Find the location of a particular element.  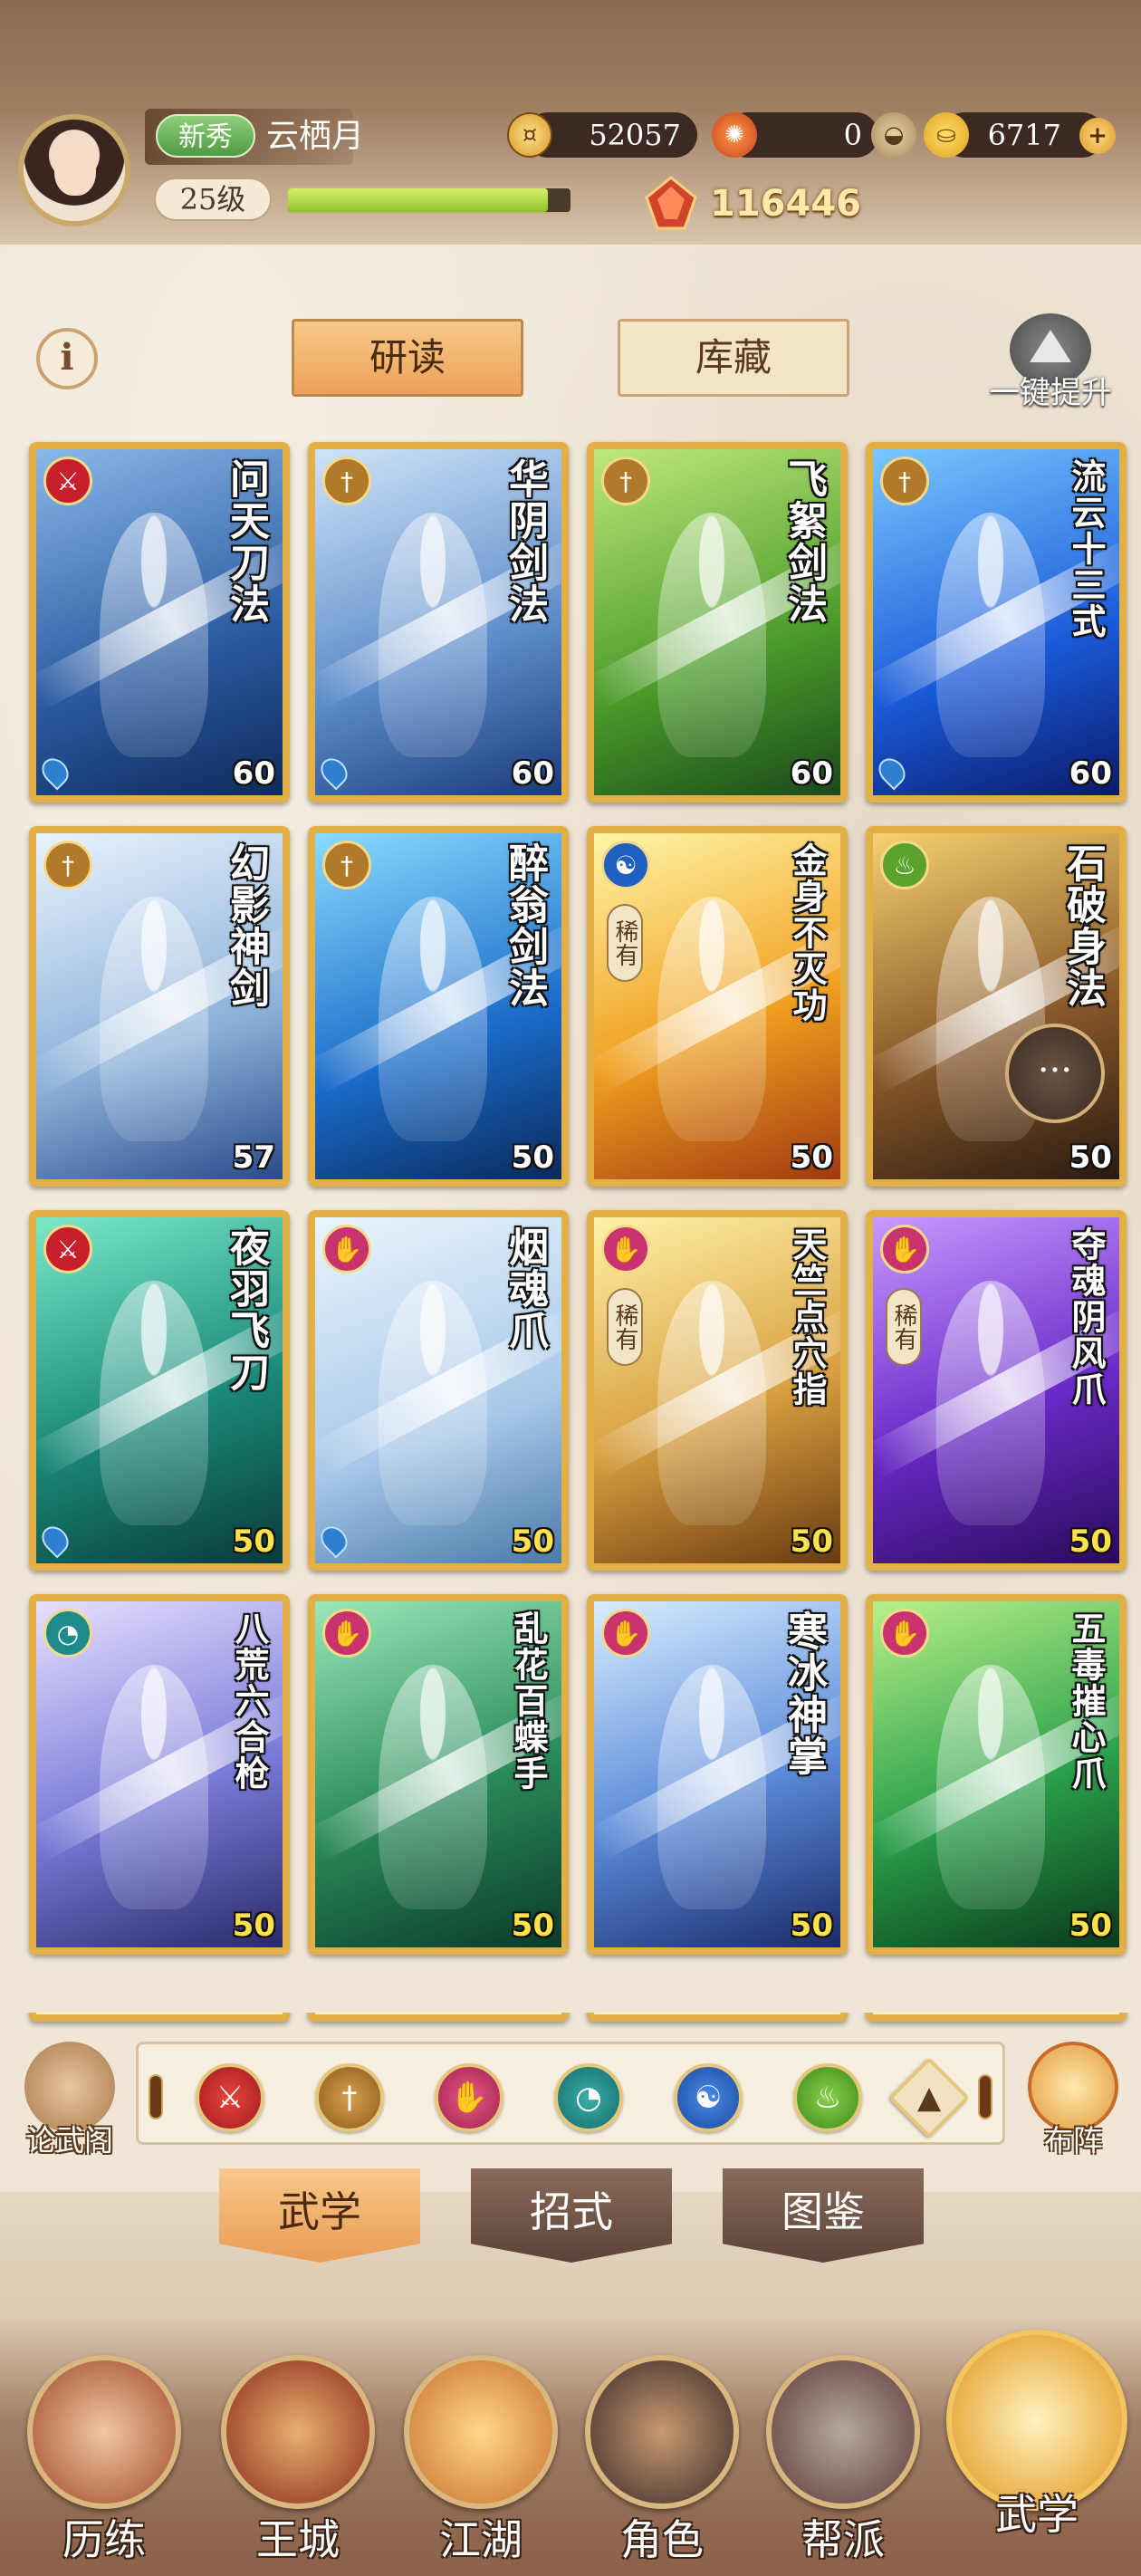

martial-card: † 华阴剑法 60 is located at coordinates (438, 622).